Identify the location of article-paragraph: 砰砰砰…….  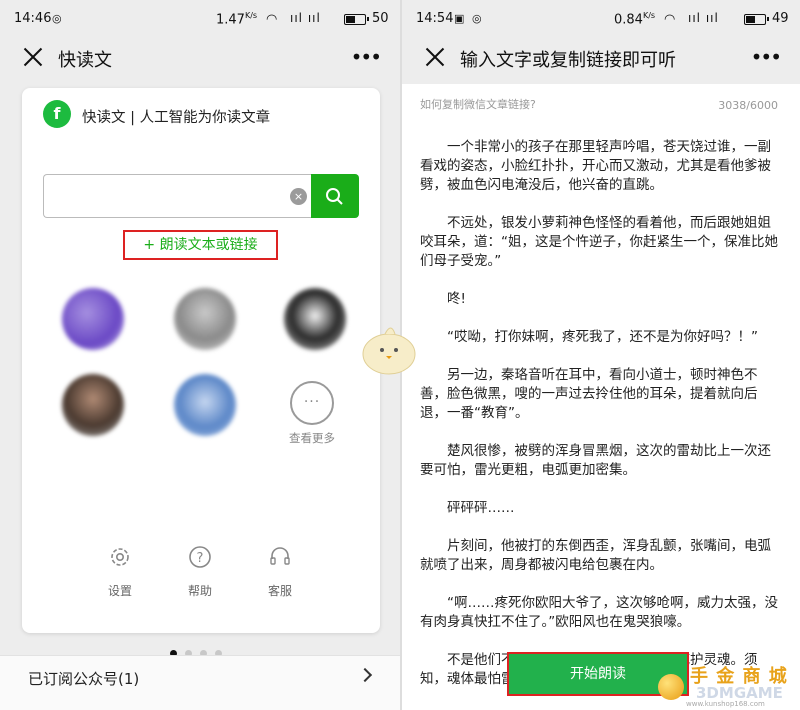
(481, 508).